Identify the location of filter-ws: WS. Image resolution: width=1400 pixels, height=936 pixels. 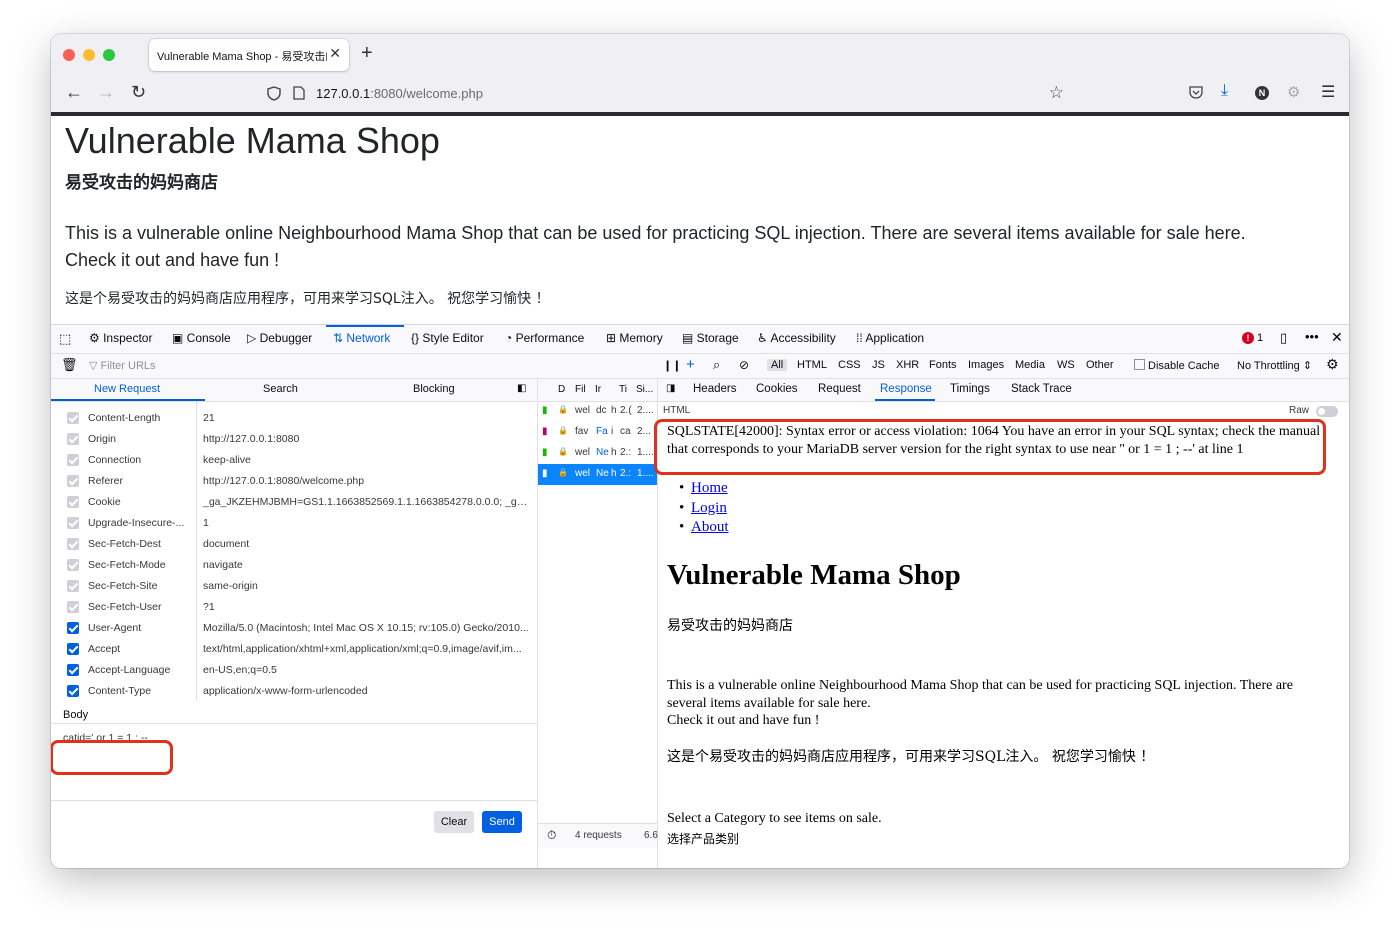
(1066, 365).